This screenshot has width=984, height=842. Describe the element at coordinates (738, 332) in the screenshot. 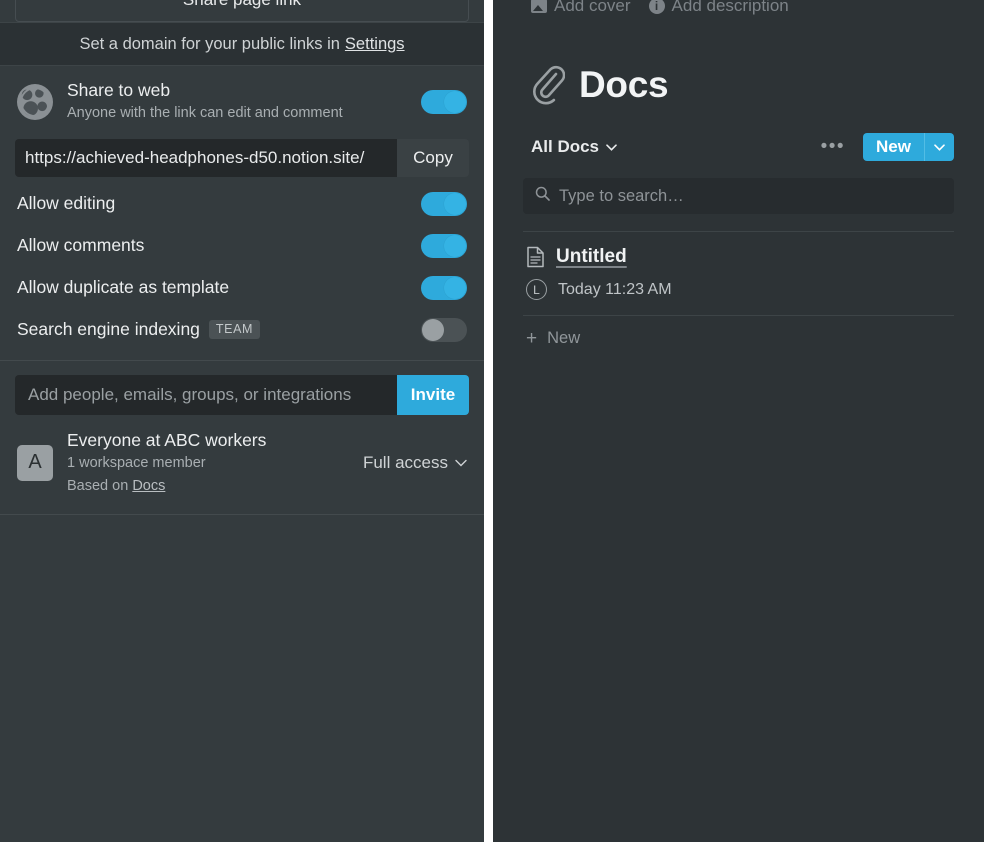

I see `add-new-doc-row: + New` at that location.